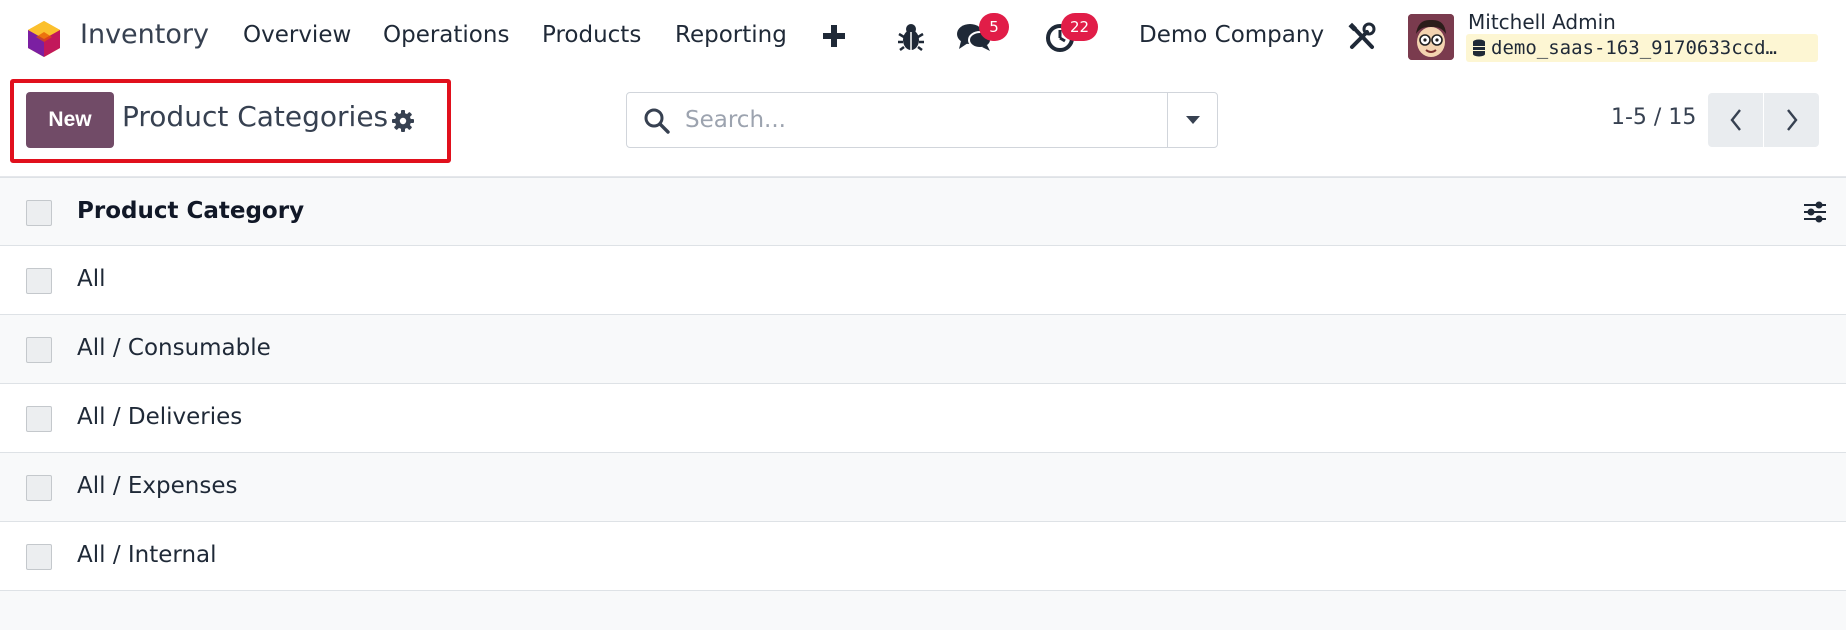  I want to click on user-name: Mitchell Admin, so click(1542, 22).